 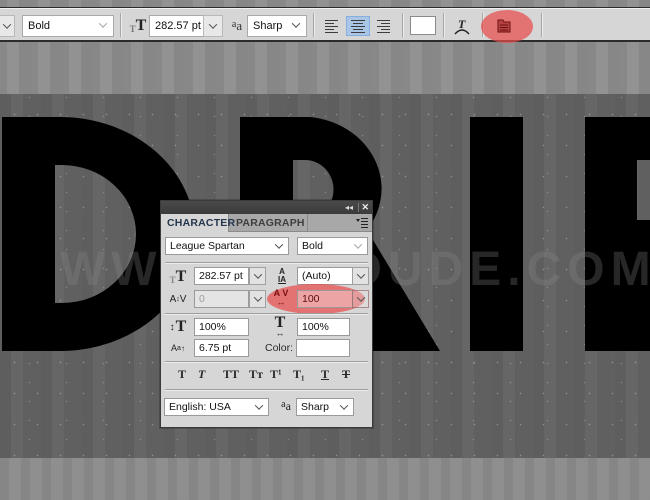 I want to click on font-family-value: League Spartan, so click(x=207, y=246).